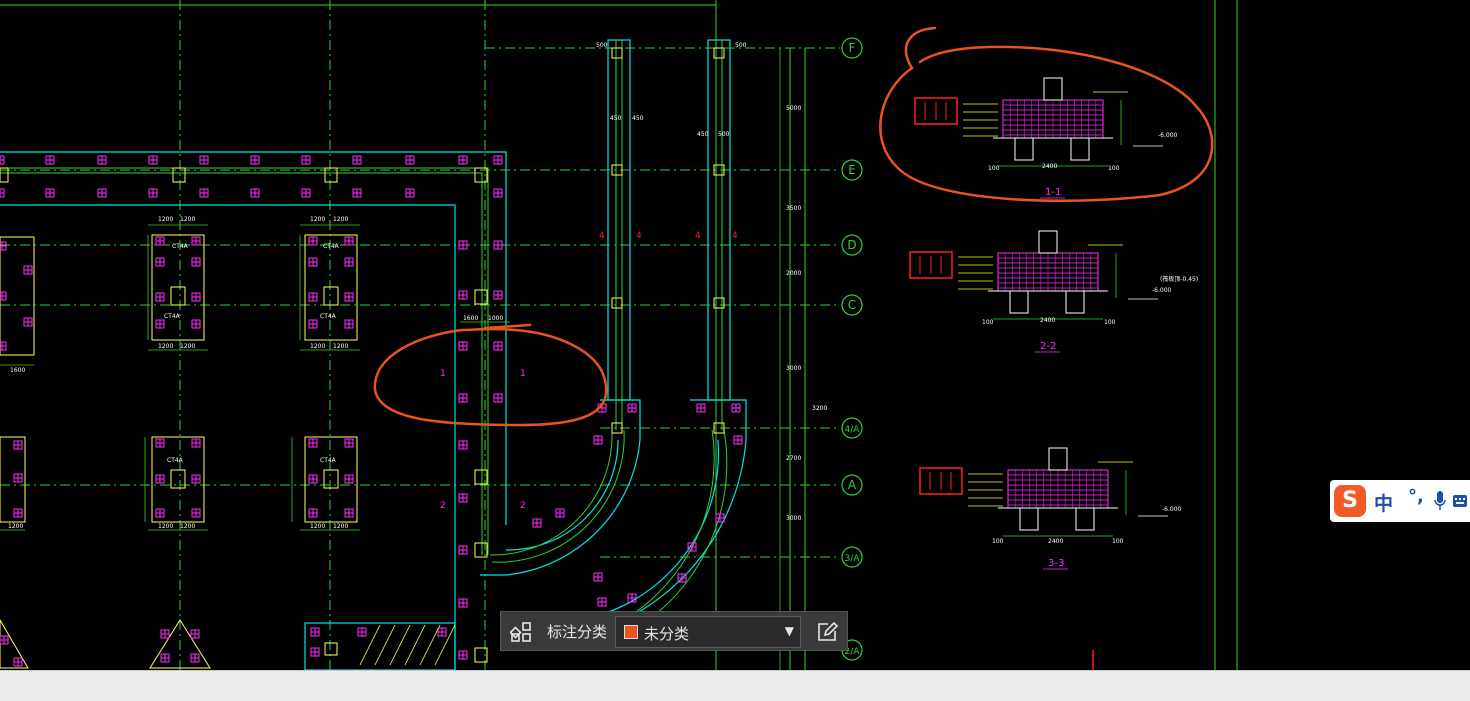 This screenshot has height=701, width=1470. What do you see at coordinates (852, 170) in the screenshot?
I see `axis-bubble-E: E` at bounding box center [852, 170].